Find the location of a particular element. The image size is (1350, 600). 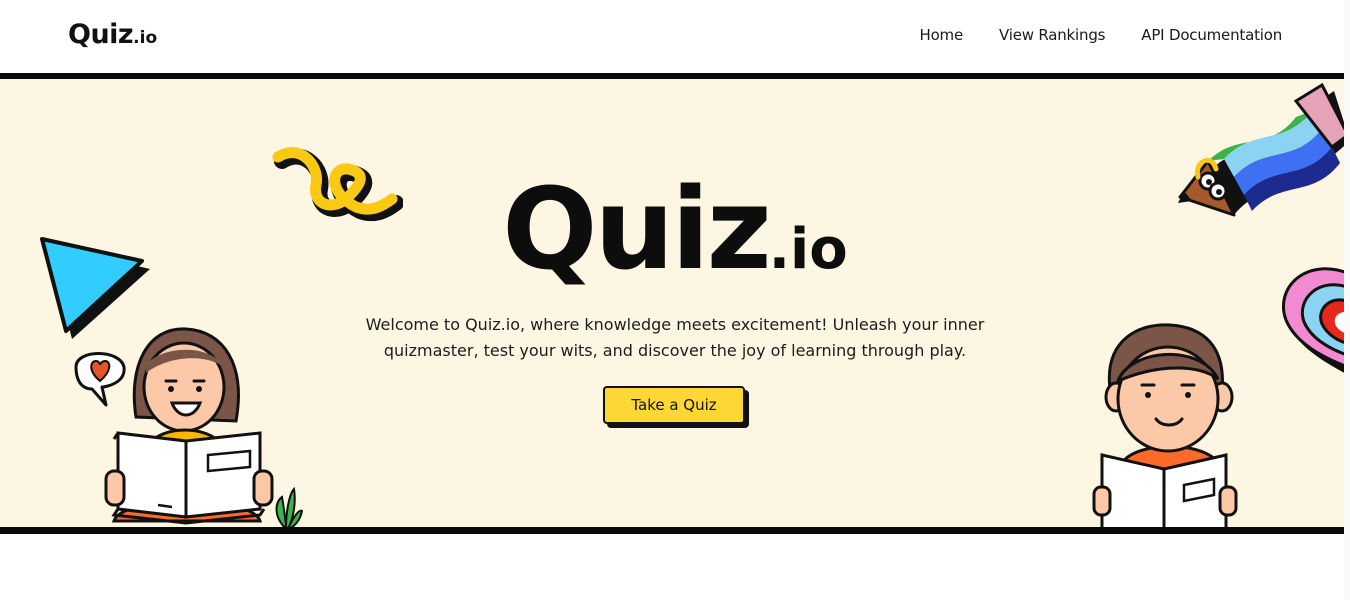

hero-title-main: Quiz is located at coordinates (637, 230).